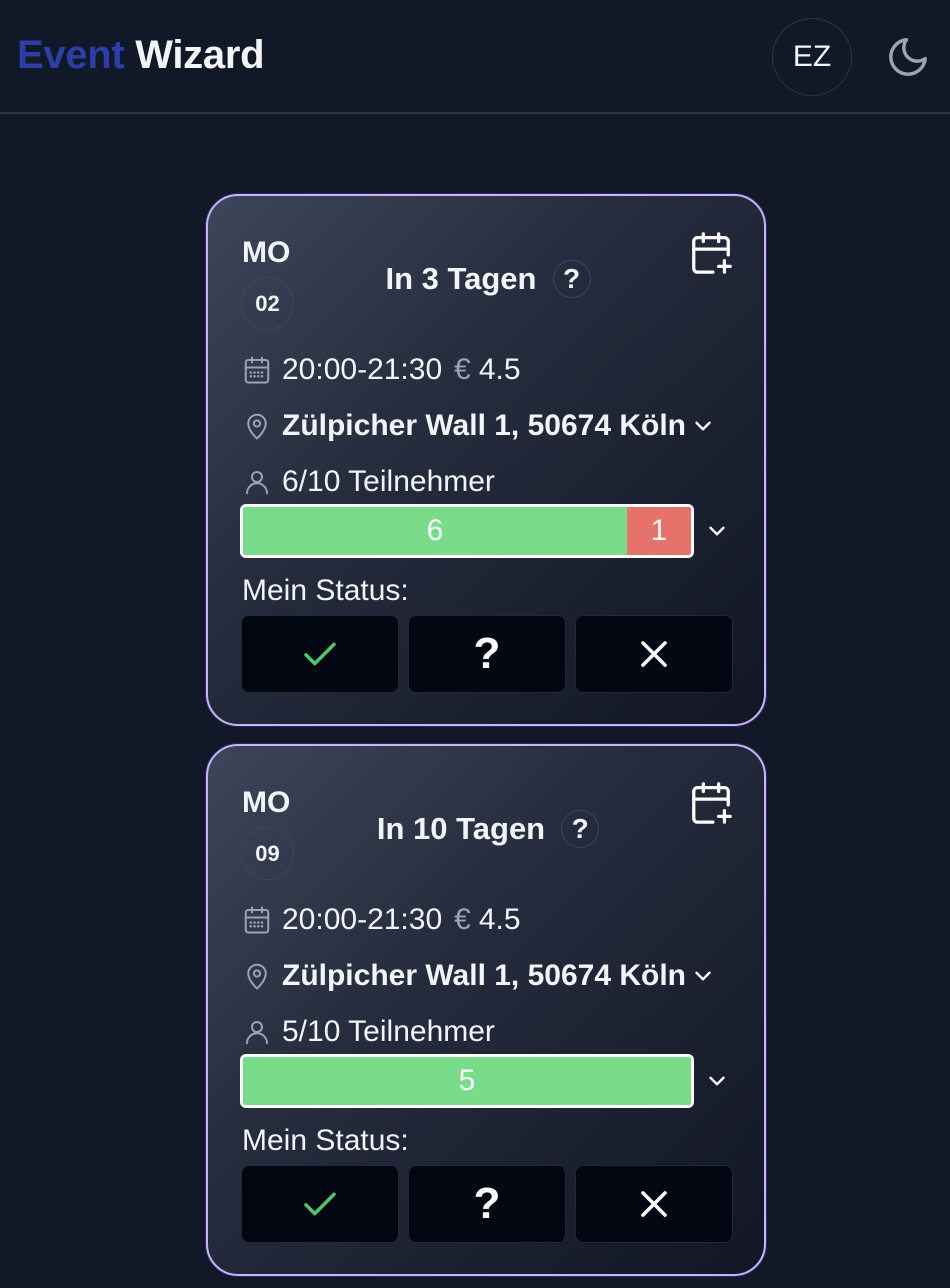  I want to click on user-avatar: EZ, so click(812, 57).